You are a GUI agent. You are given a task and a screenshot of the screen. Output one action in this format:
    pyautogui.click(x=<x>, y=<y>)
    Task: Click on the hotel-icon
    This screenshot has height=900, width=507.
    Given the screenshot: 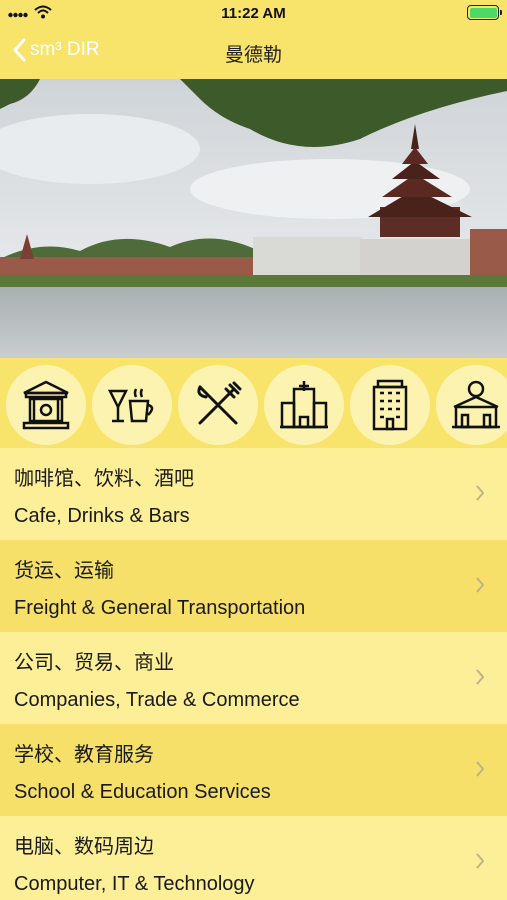 What is the action you would take?
    pyautogui.click(x=390, y=405)
    